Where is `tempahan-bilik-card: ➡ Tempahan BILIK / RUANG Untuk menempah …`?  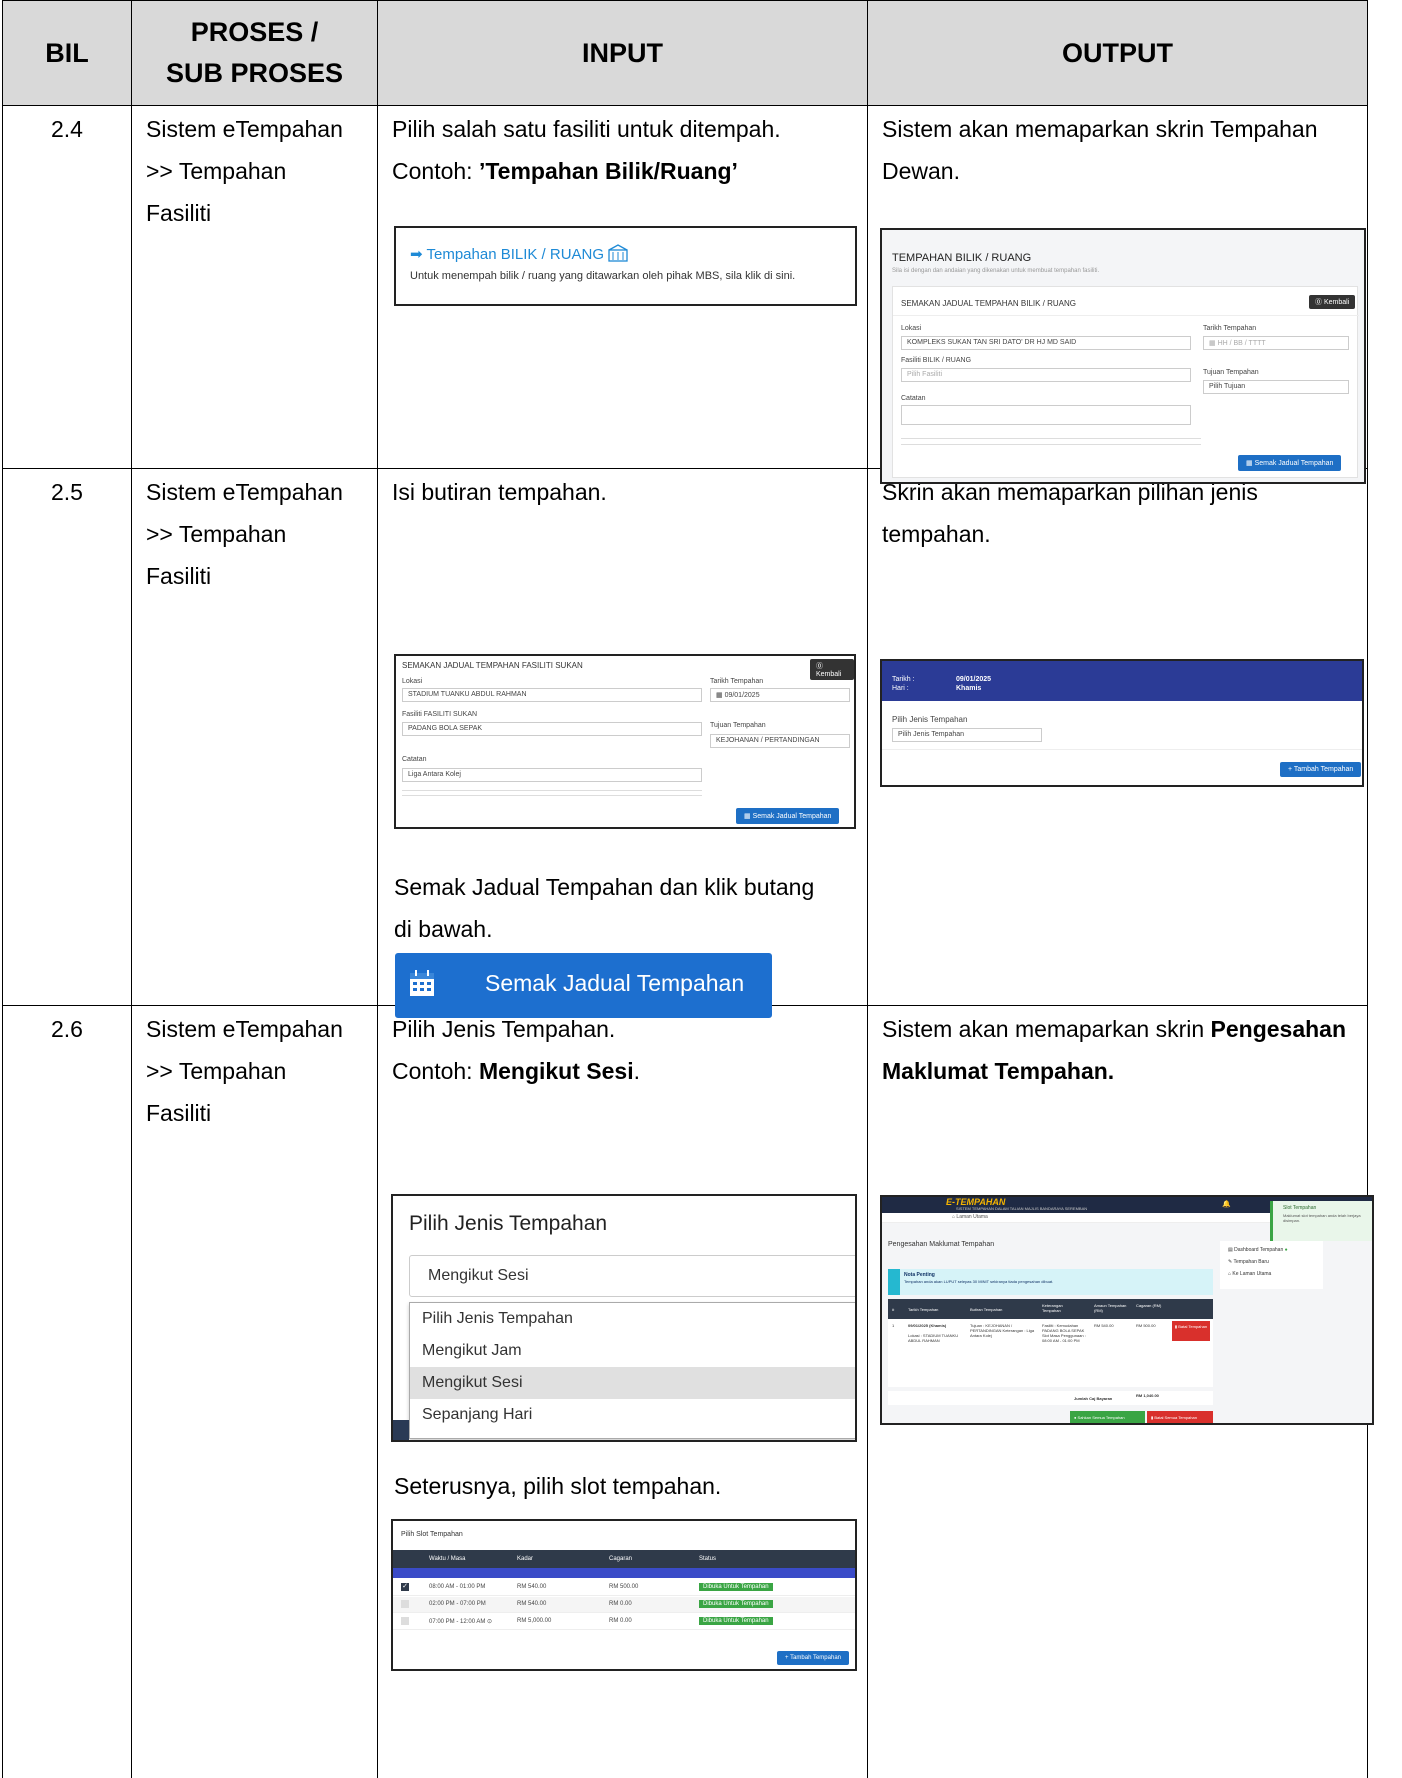 tempahan-bilik-card: ➡ Tempahan BILIK / RUANG Untuk menempah … is located at coordinates (625, 266).